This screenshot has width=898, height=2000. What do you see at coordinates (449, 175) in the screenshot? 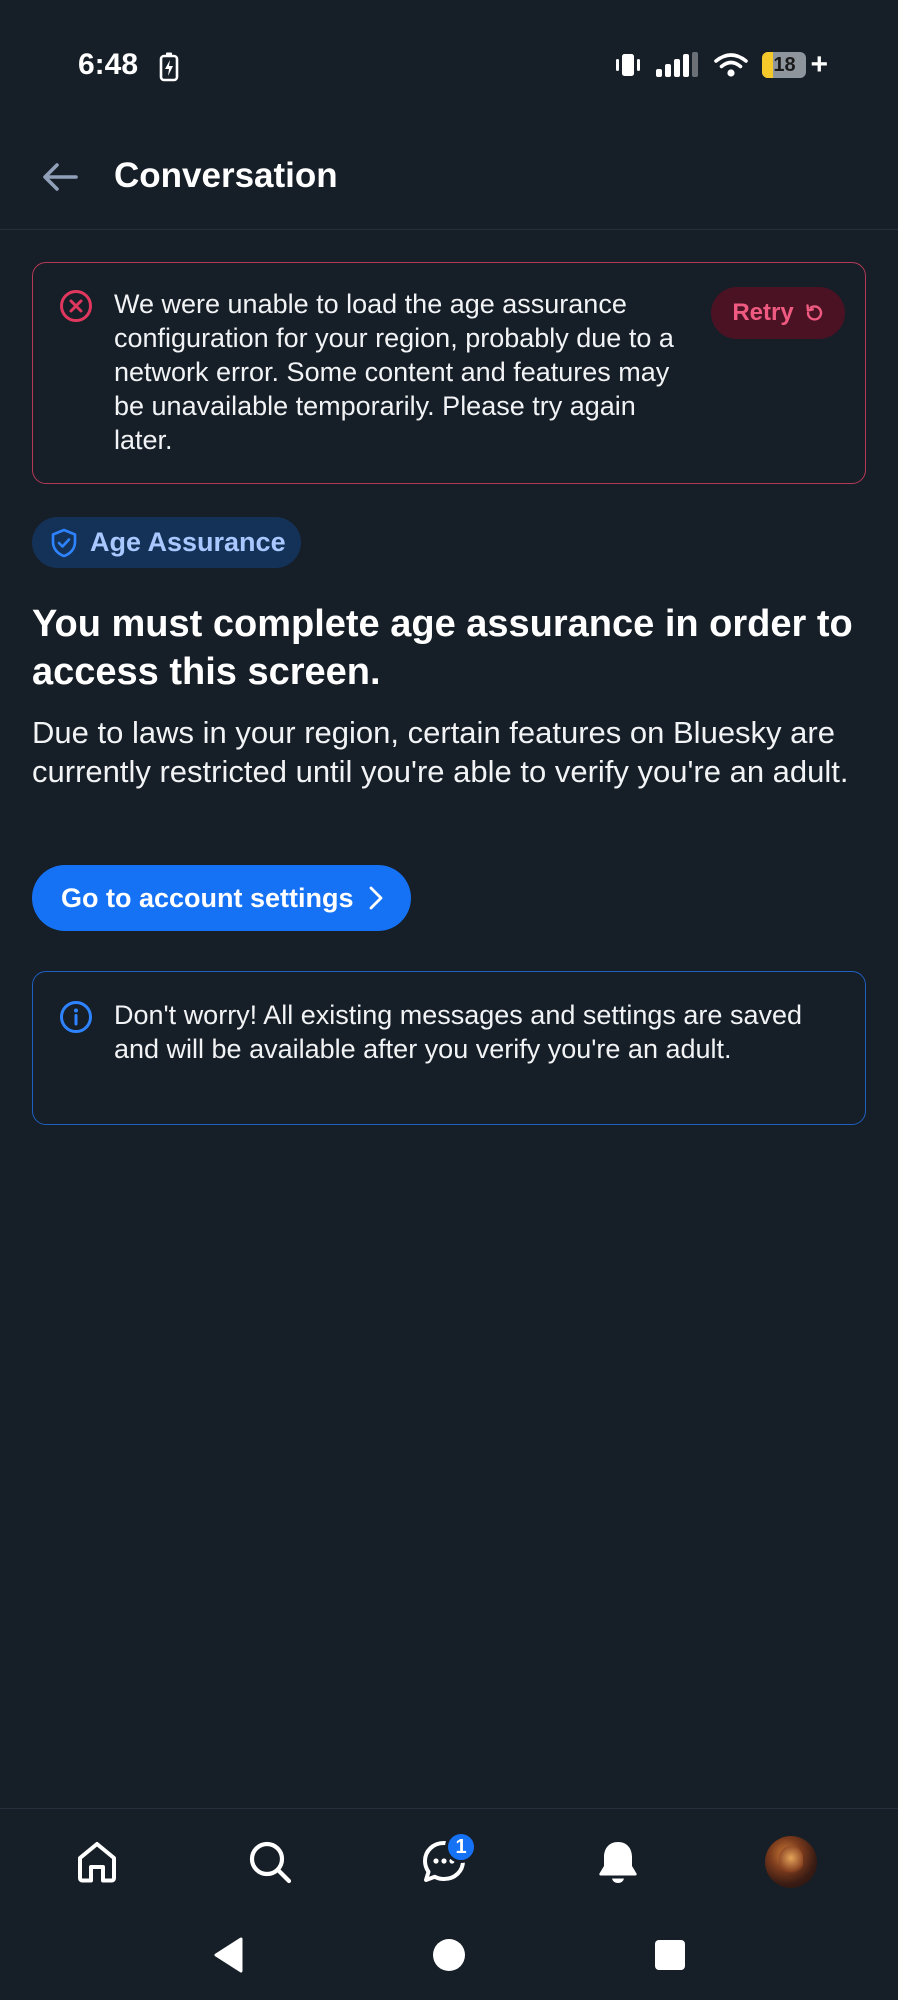
I see `header: Conversation` at bounding box center [449, 175].